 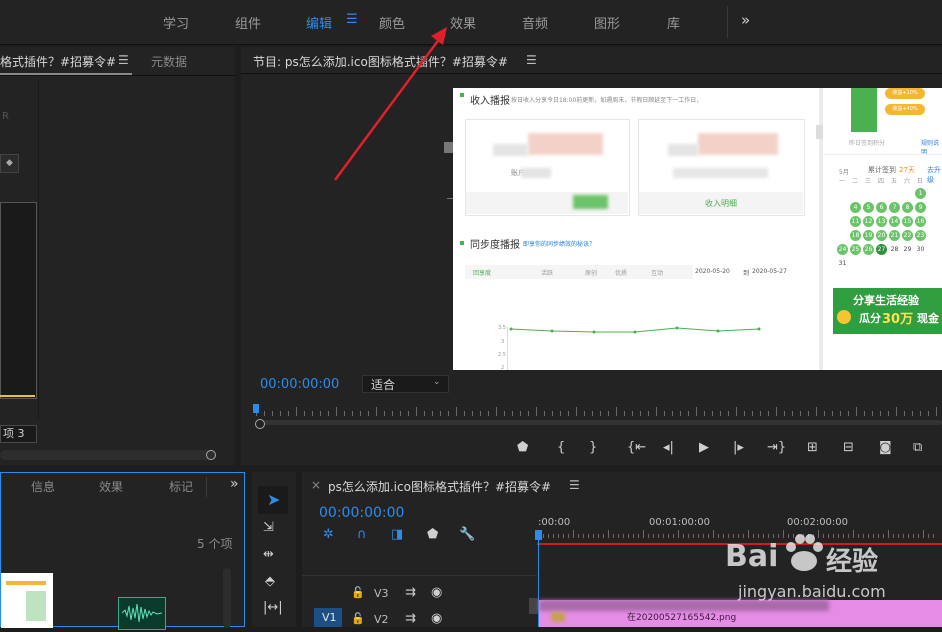 I want to click on ripple-edit-icon: ⇹, so click(x=268, y=554).